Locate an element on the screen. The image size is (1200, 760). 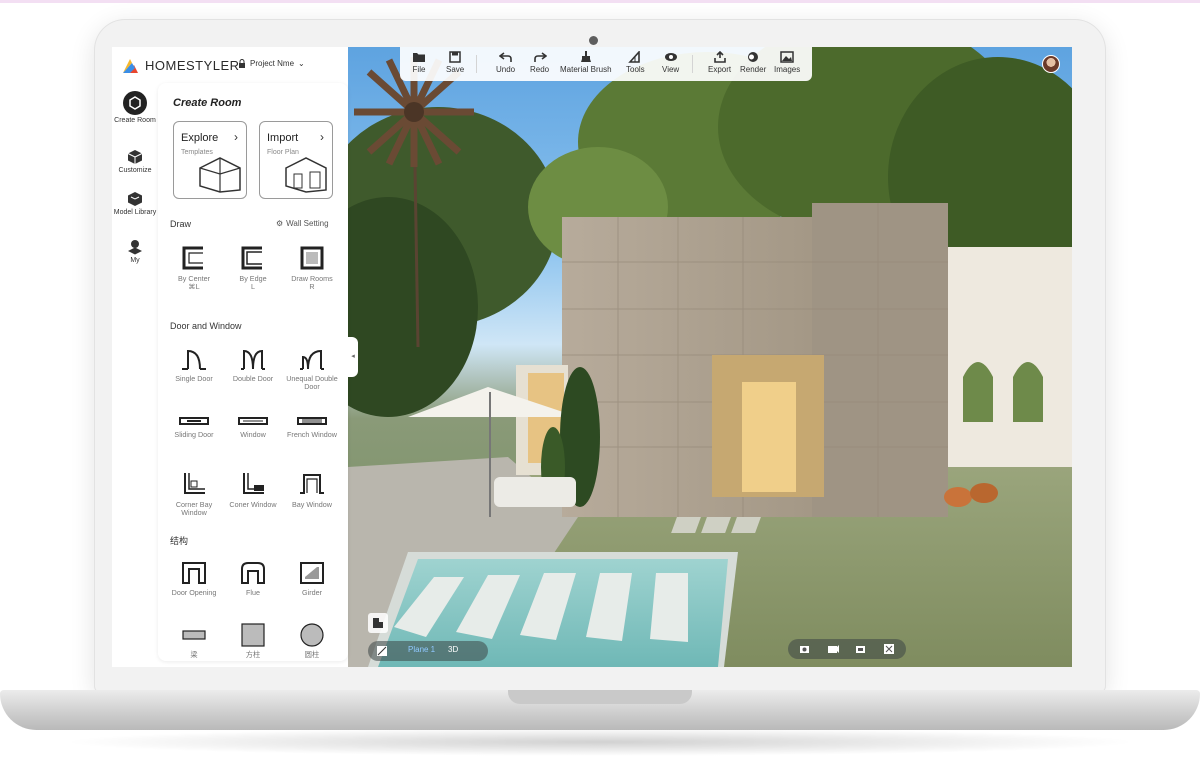
material-brush-button: Material Brush is located at coordinates (586, 62).